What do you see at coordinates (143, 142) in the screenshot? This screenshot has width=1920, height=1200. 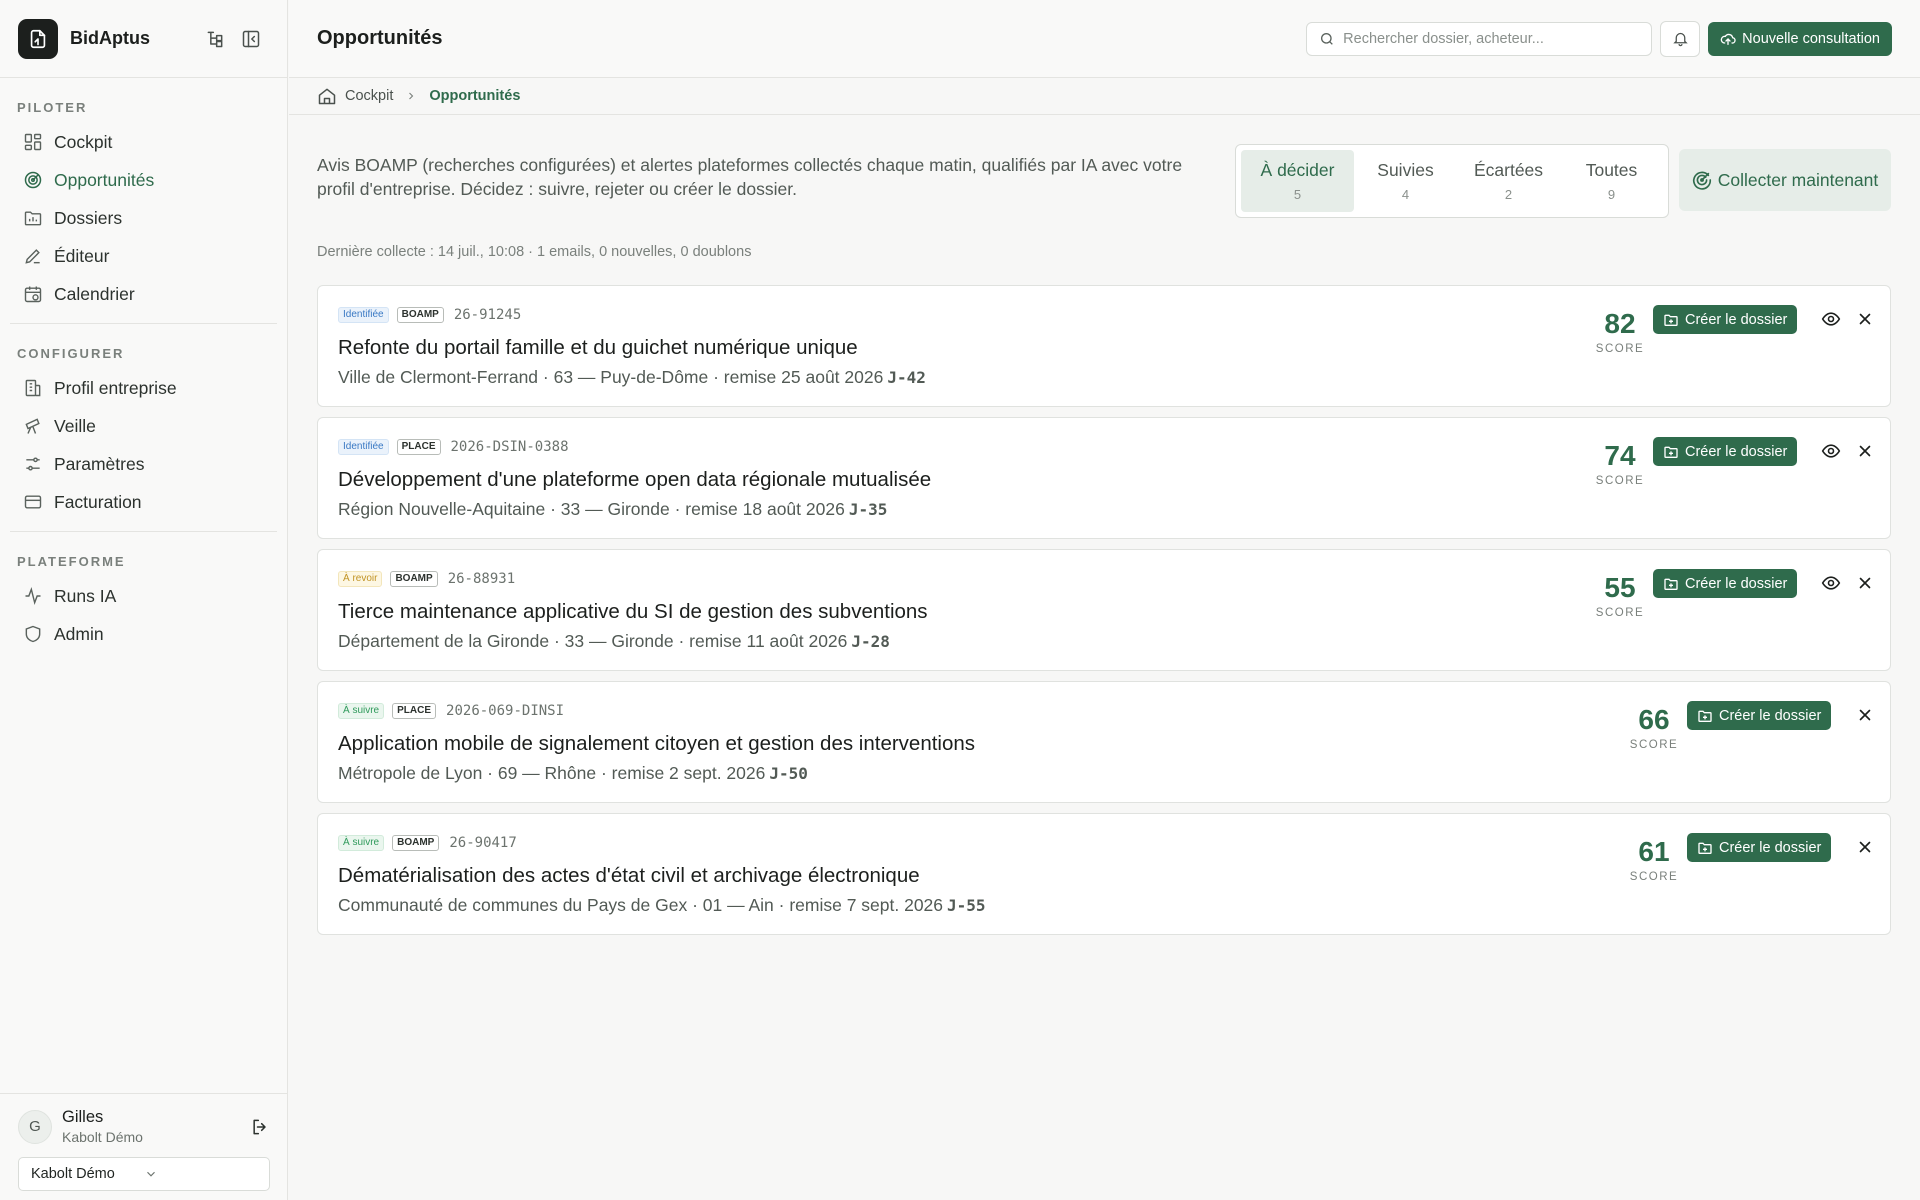 I see `sidebar-item-cockpit: Cockpit` at bounding box center [143, 142].